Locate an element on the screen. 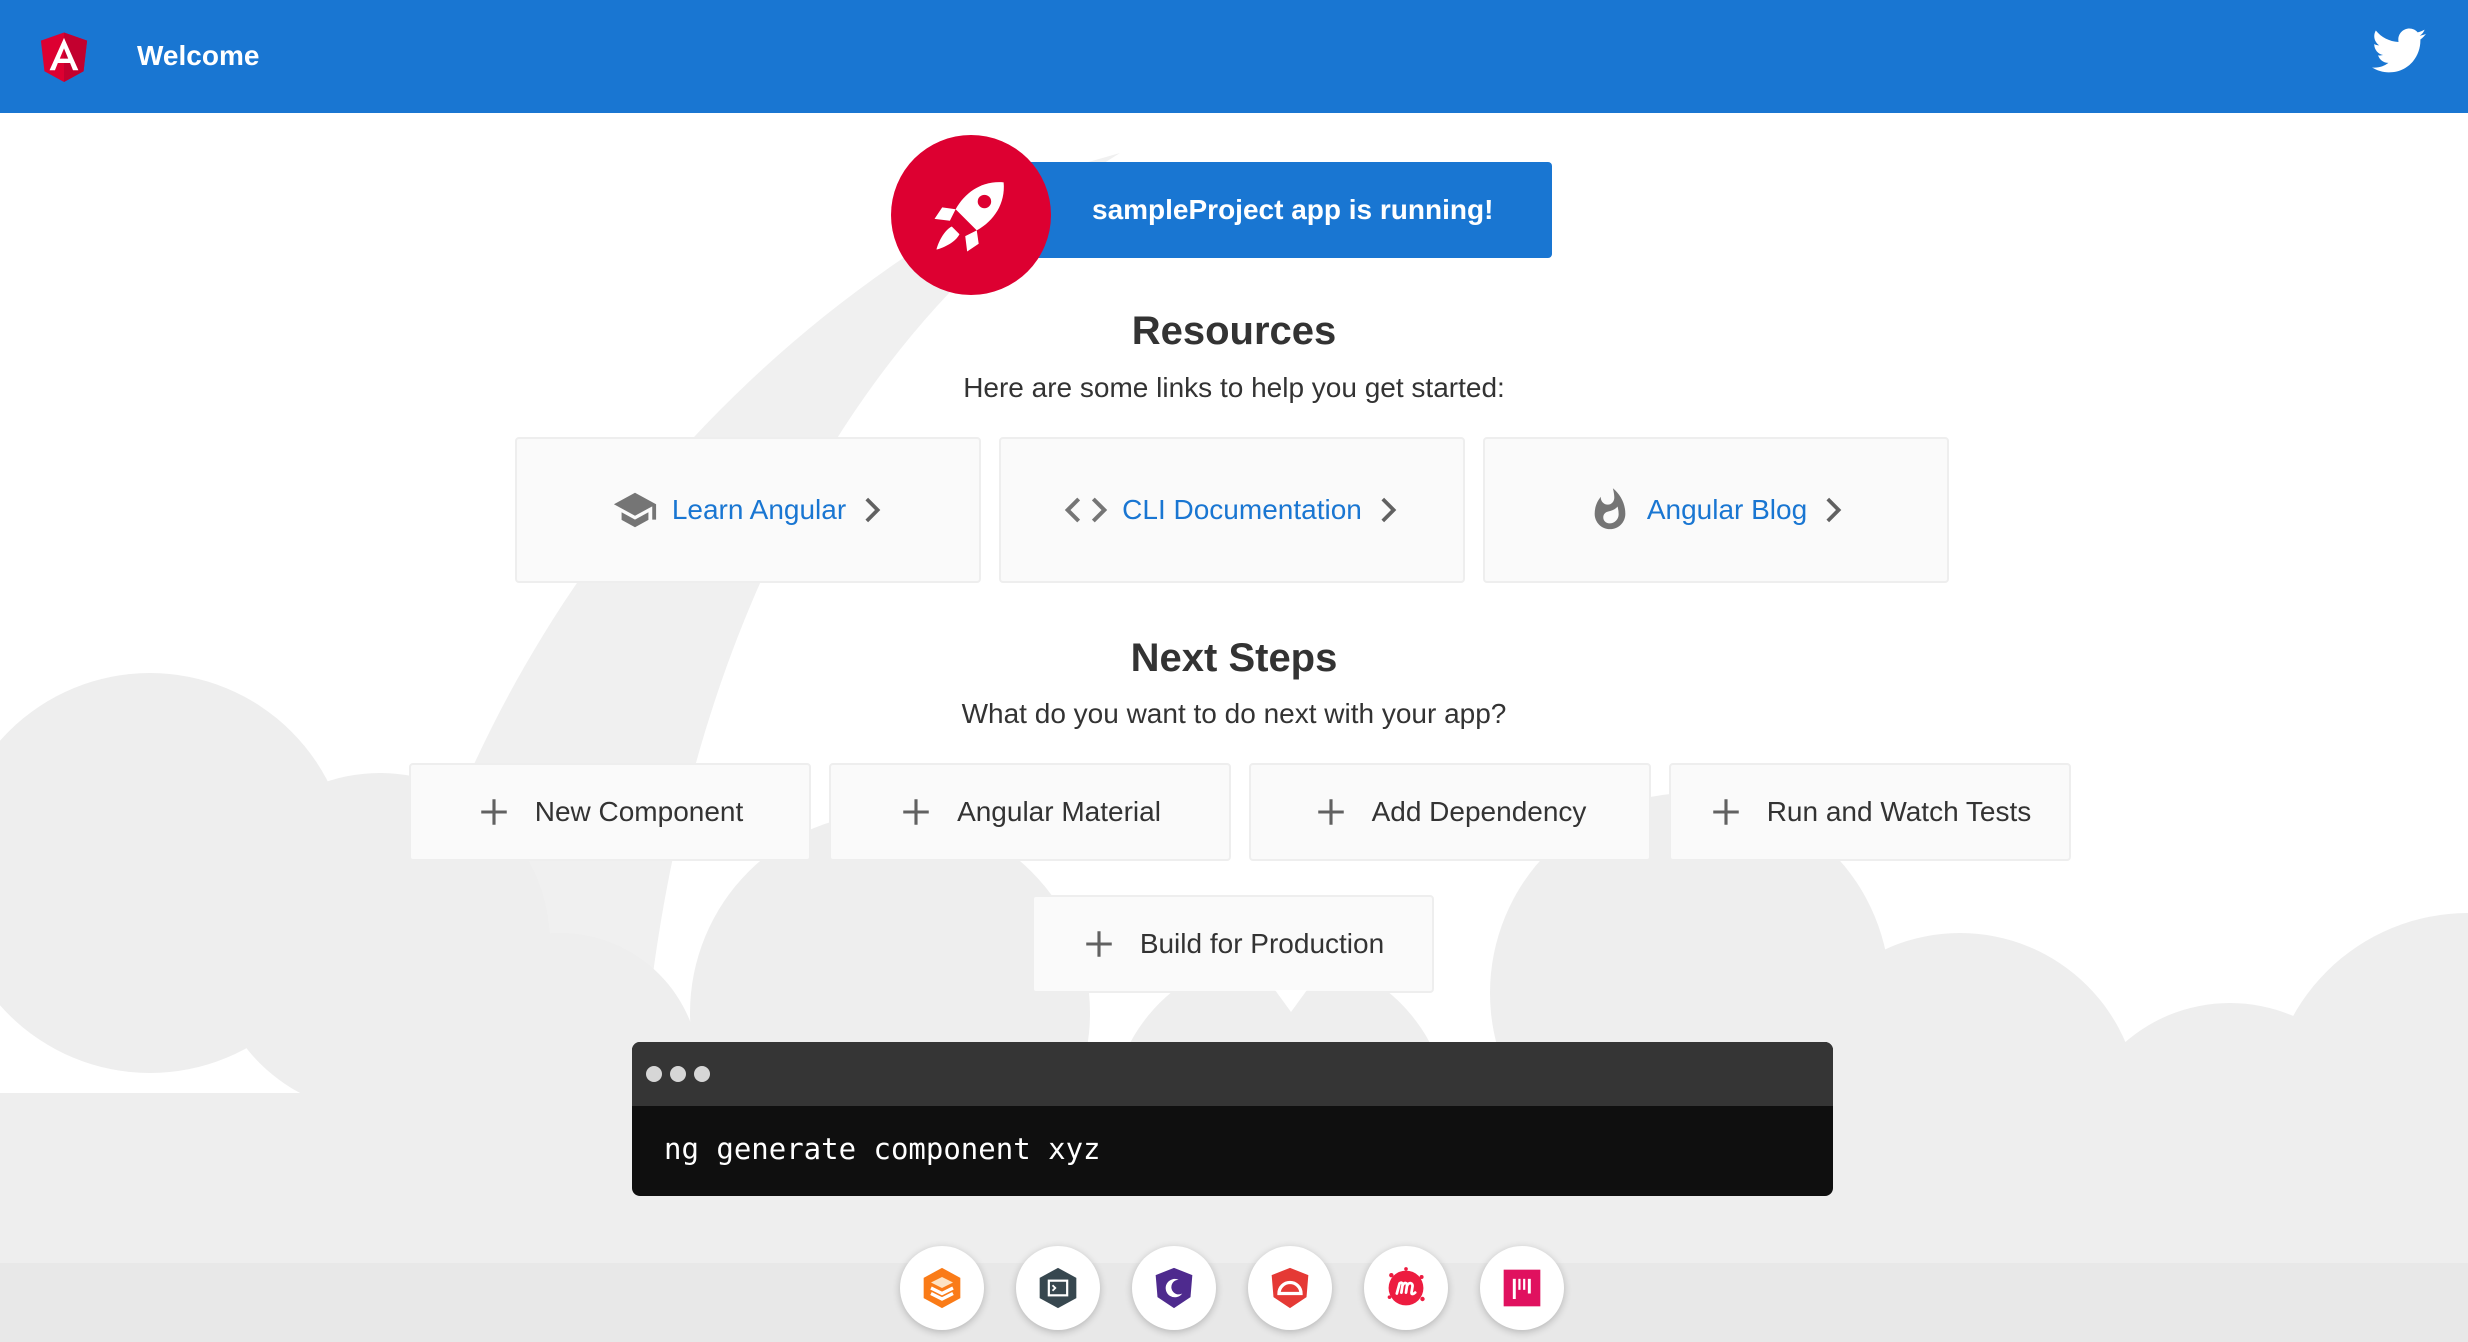 Image resolution: width=2468 pixels, height=1342 pixels. rocket-icon is located at coordinates (969, 217).